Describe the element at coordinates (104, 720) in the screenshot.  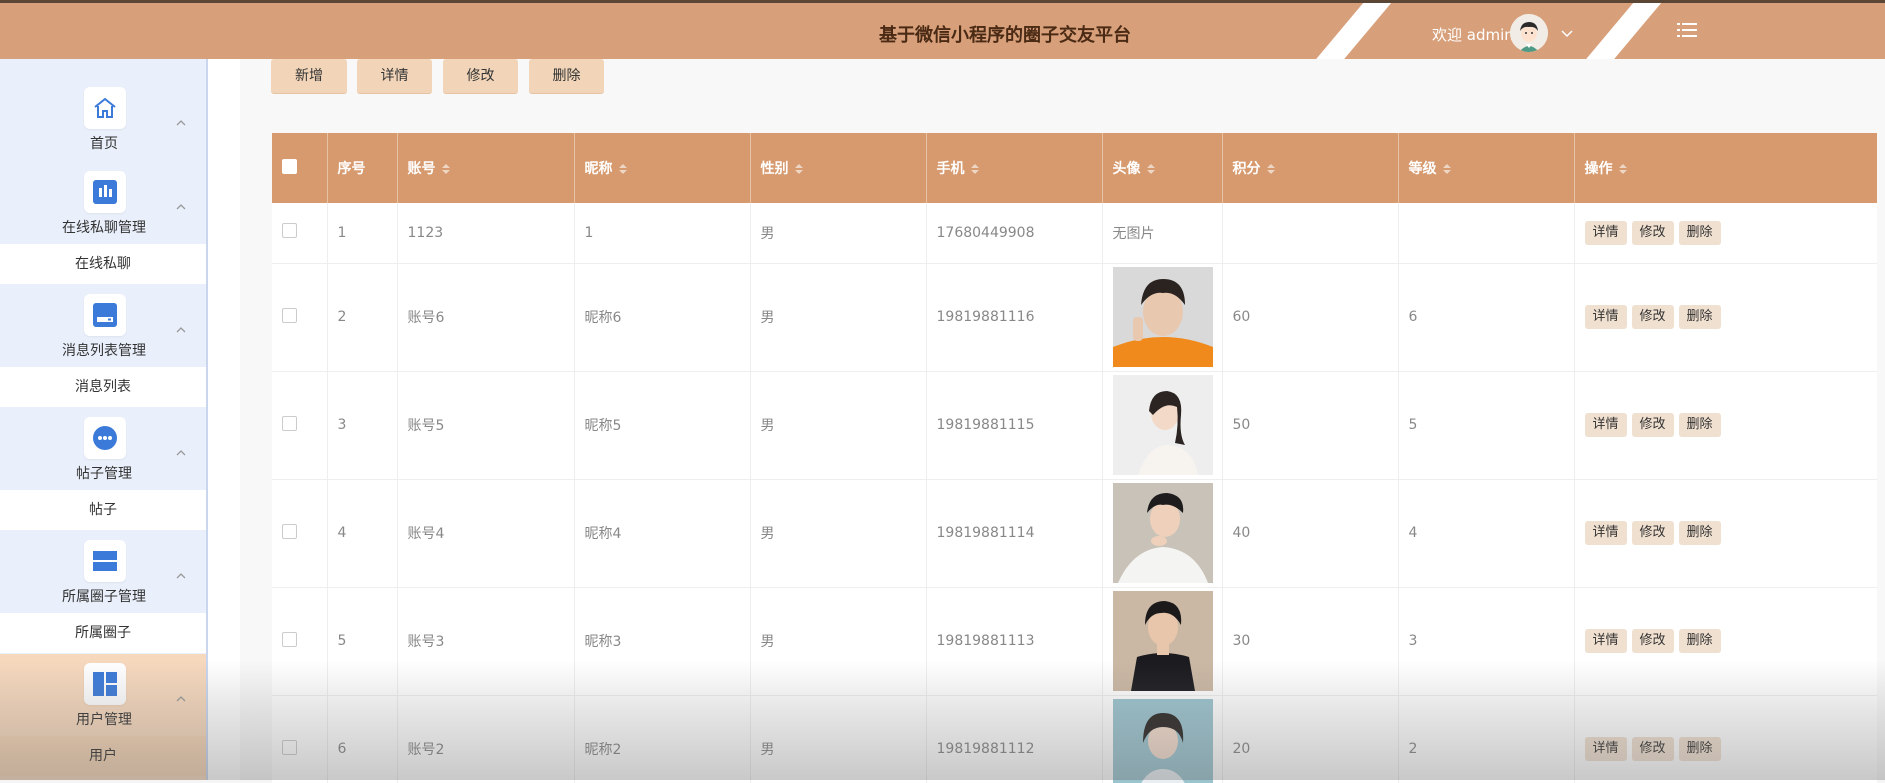
I see `sidebar-item-label: 用户管理` at that location.